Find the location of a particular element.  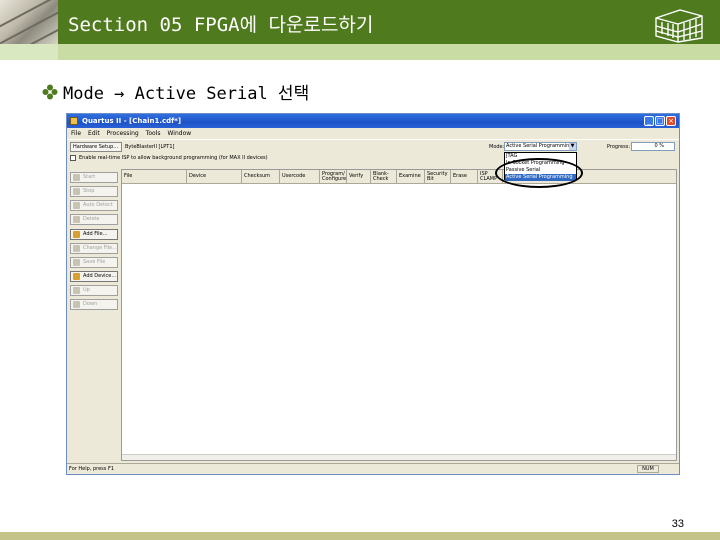

window-title: Quartus II - [Chain1.cdf*] is located at coordinates (132, 121).